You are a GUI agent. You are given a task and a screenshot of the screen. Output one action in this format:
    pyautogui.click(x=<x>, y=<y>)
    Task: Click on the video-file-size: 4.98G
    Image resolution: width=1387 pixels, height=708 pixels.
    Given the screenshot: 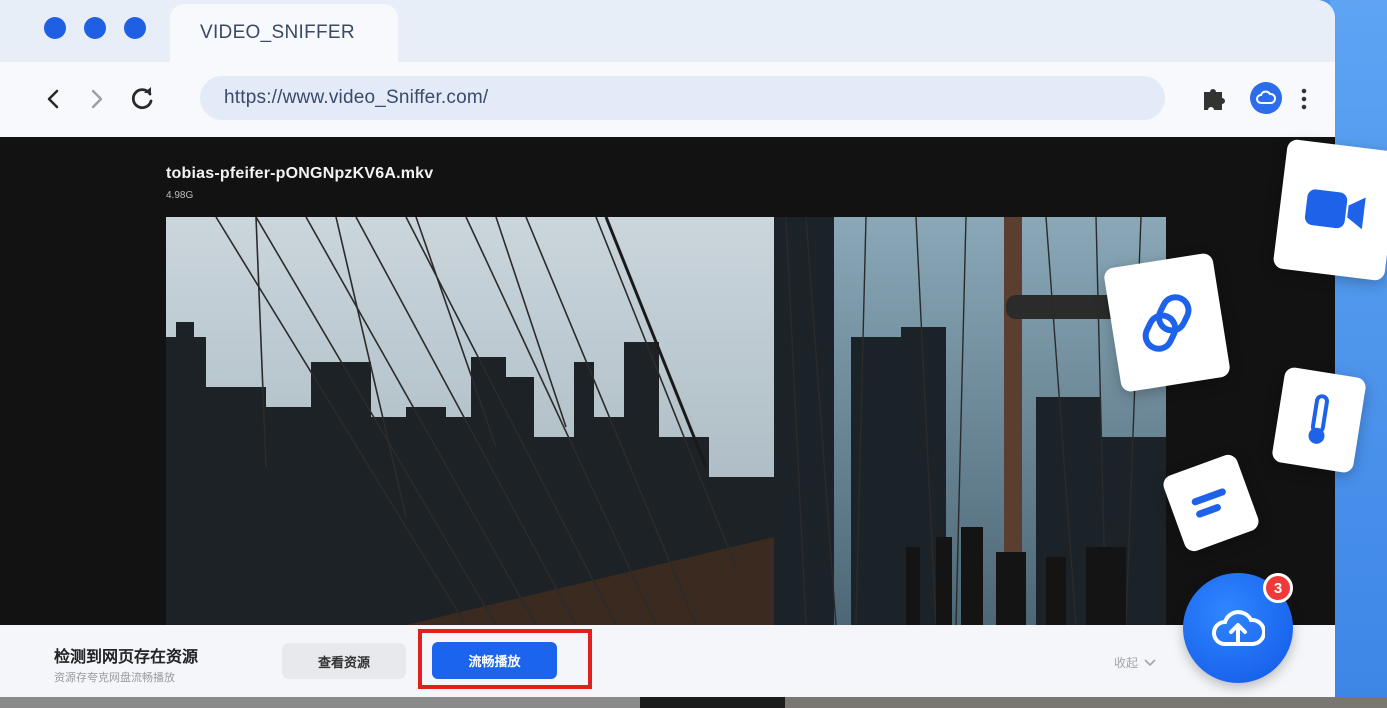 What is the action you would take?
    pyautogui.click(x=180, y=195)
    